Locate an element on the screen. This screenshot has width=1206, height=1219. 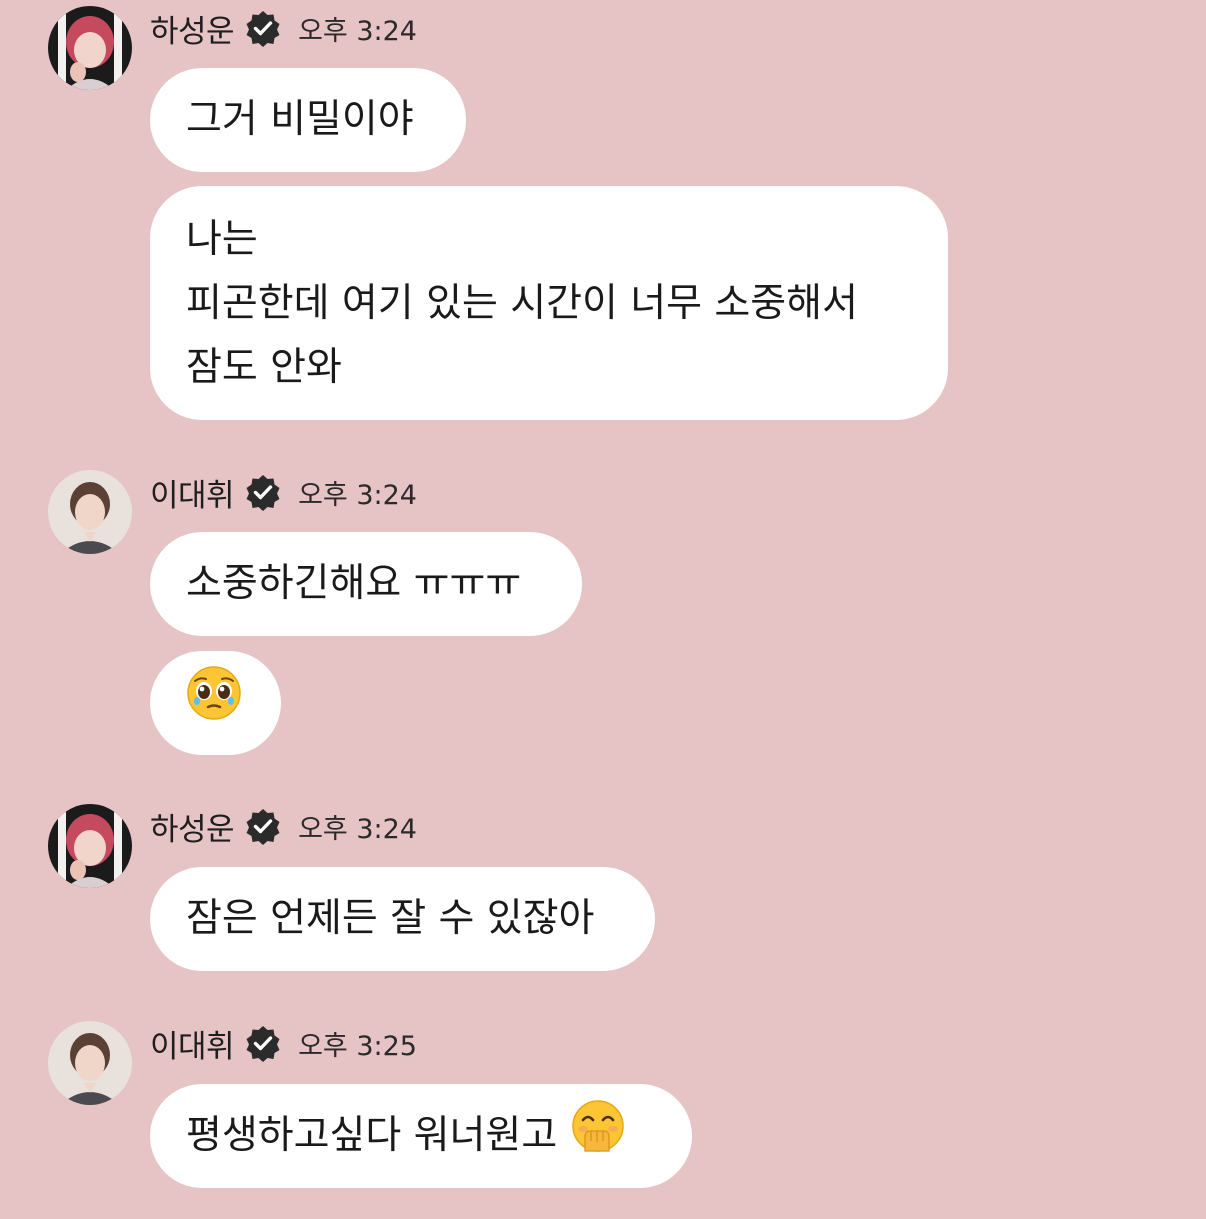
message-text-line: 잠도 안와 is located at coordinates (264, 367).